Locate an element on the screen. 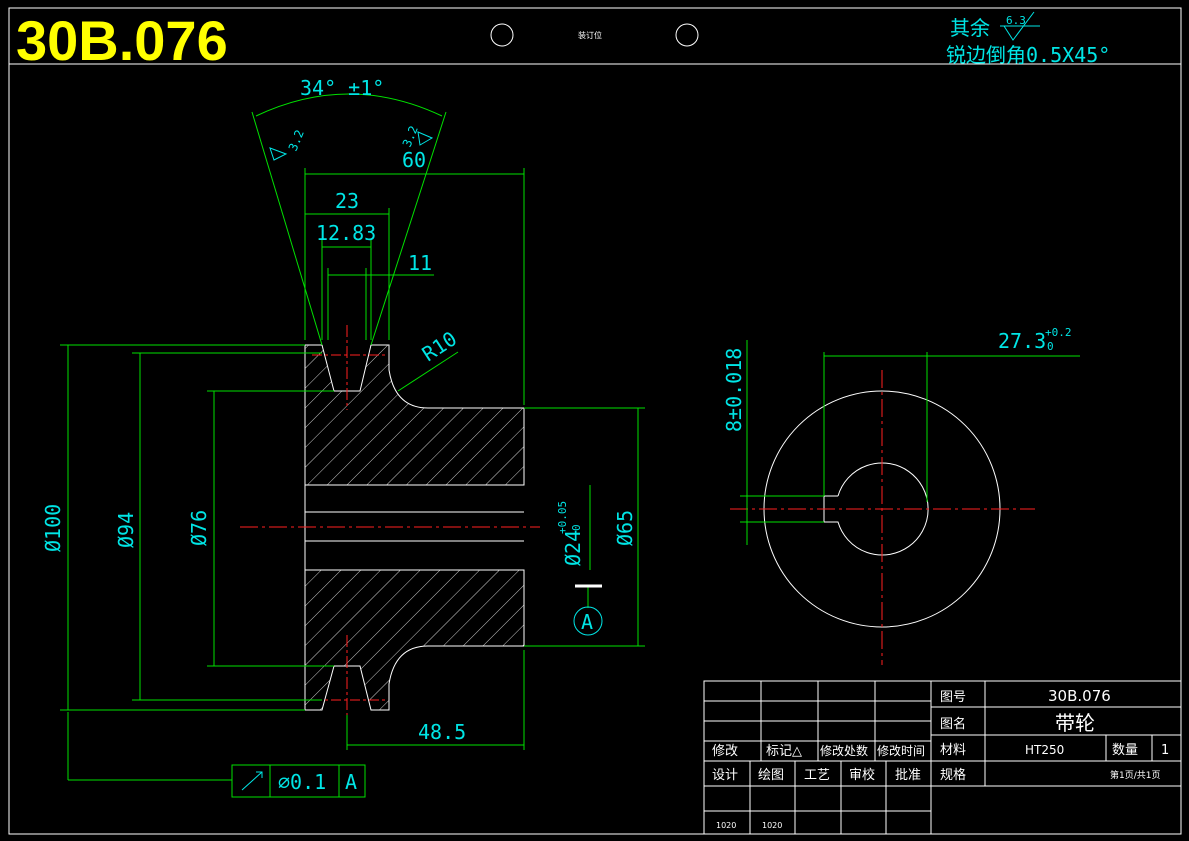 The image size is (1189, 841). binding-hole-left is located at coordinates (502, 35).